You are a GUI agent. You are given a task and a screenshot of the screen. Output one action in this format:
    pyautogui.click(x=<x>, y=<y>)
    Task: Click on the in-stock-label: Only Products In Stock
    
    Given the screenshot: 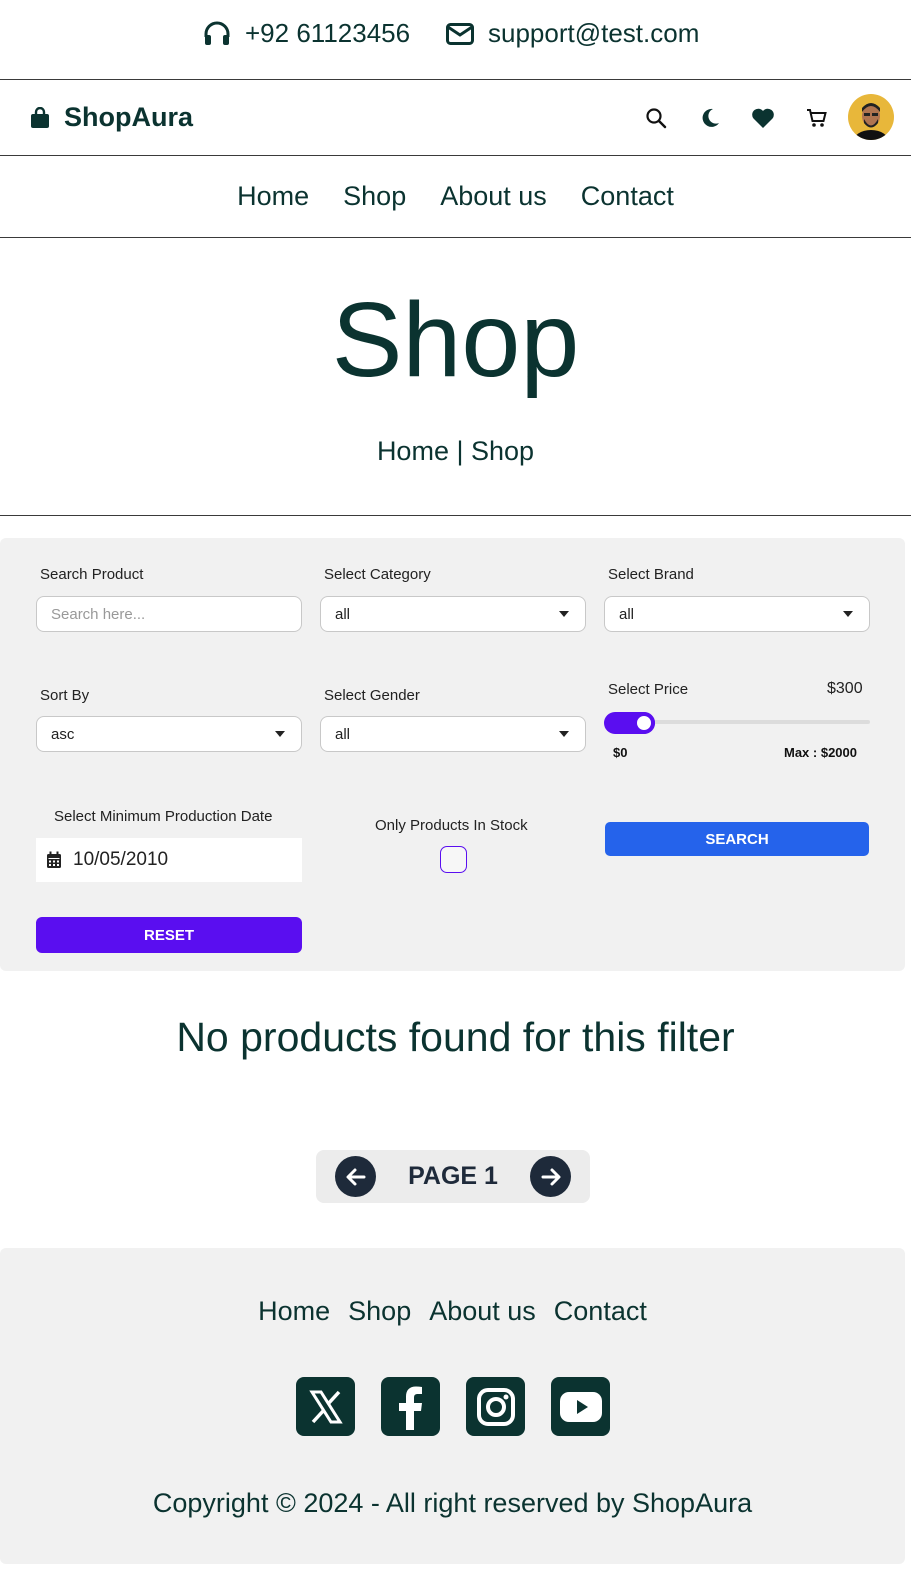 What is the action you would take?
    pyautogui.click(x=451, y=825)
    